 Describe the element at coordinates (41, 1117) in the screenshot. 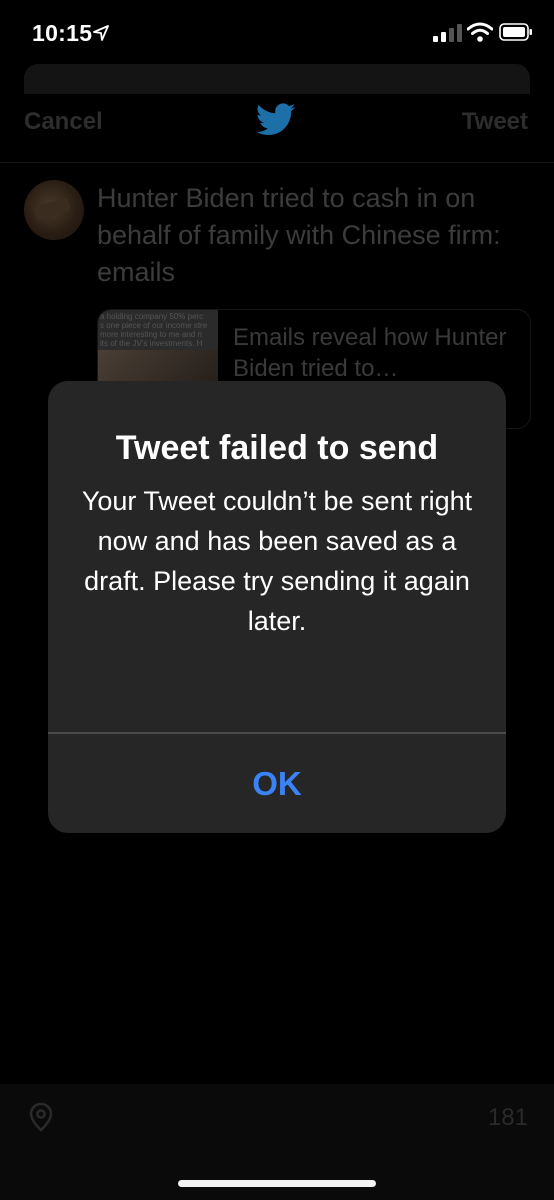

I see `location-pin-icon` at that location.